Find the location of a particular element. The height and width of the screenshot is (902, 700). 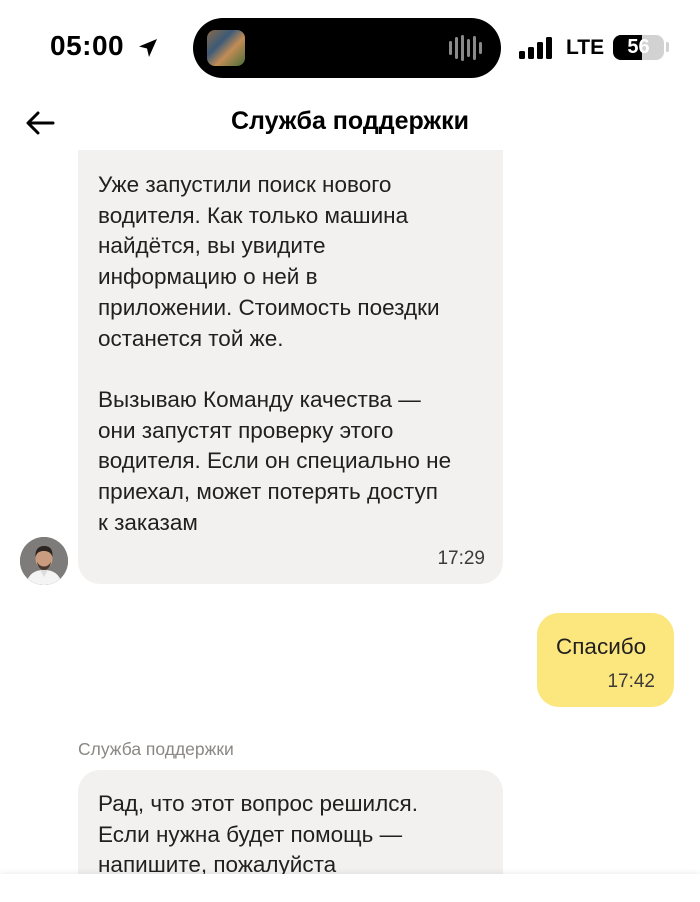

dynamic-island is located at coordinates (347, 48).